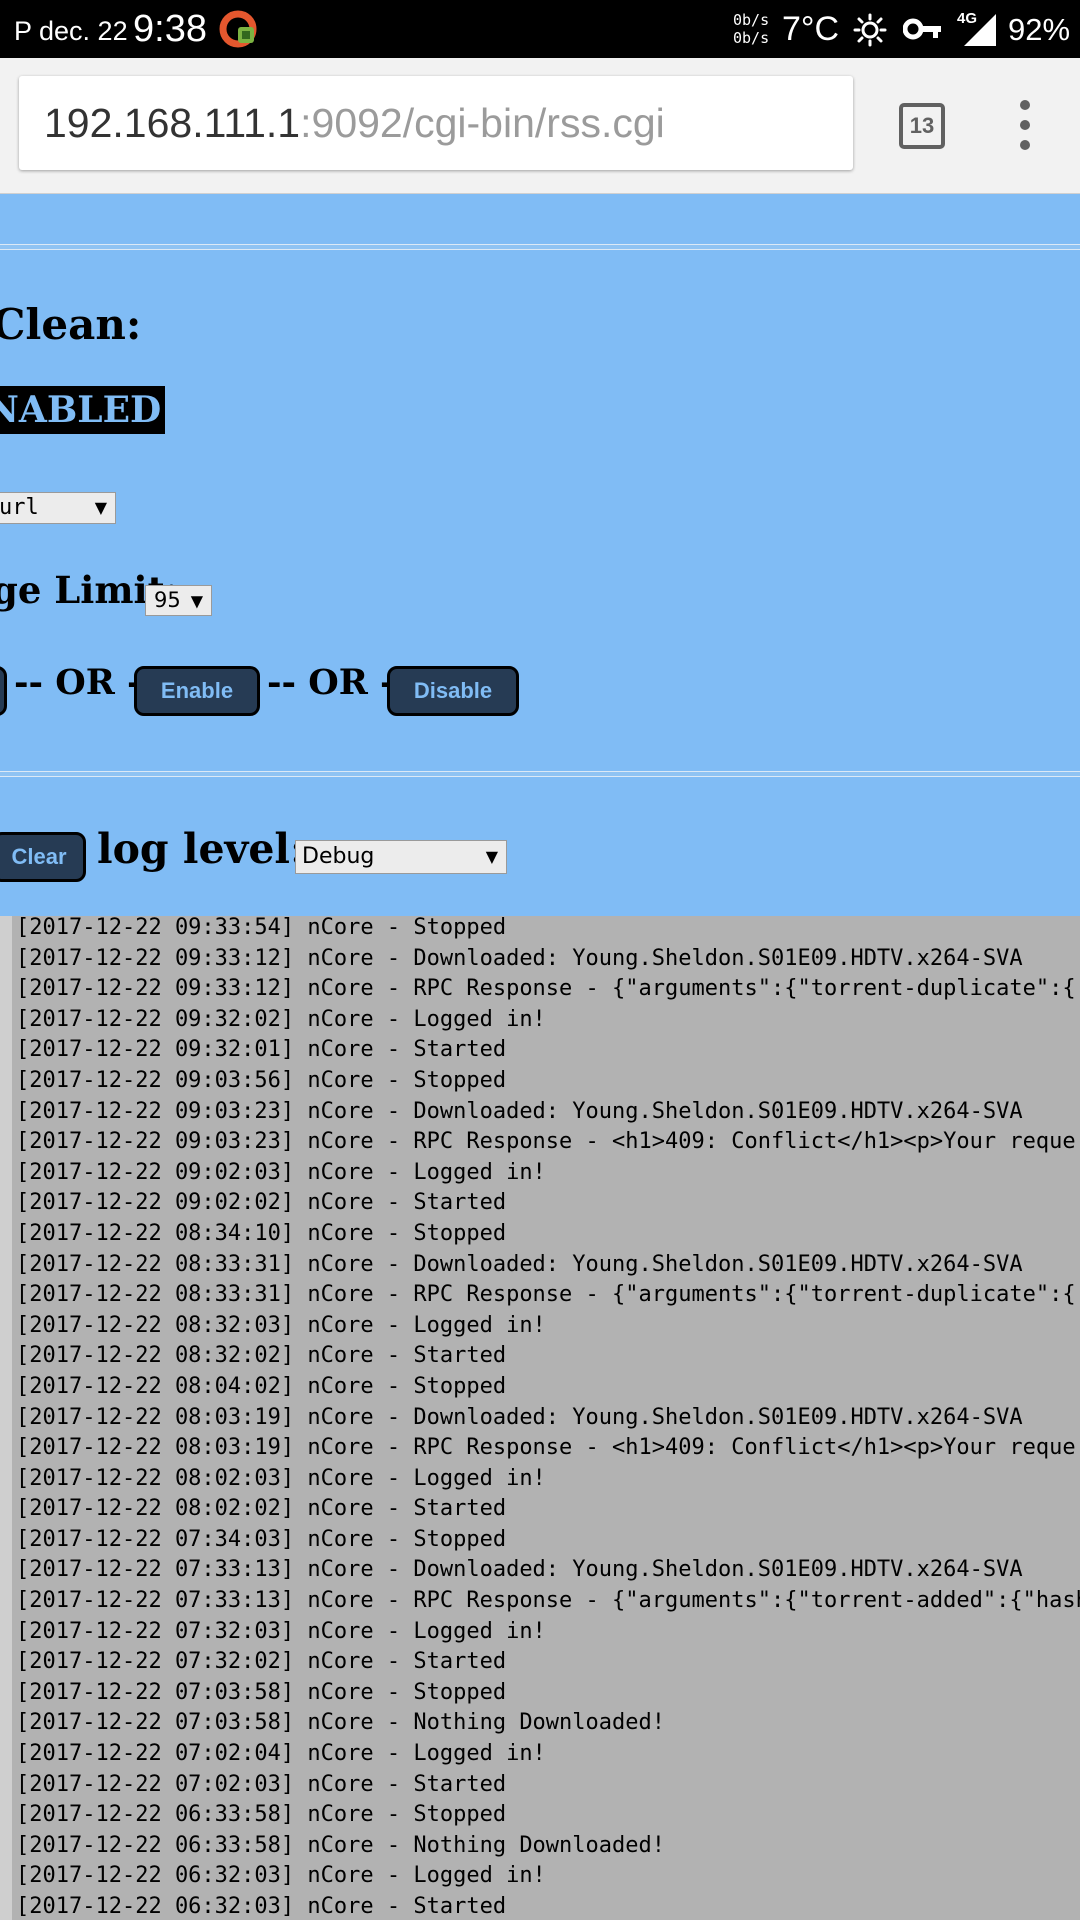  I want to click on tab-switcher-button: 13, so click(922, 126).